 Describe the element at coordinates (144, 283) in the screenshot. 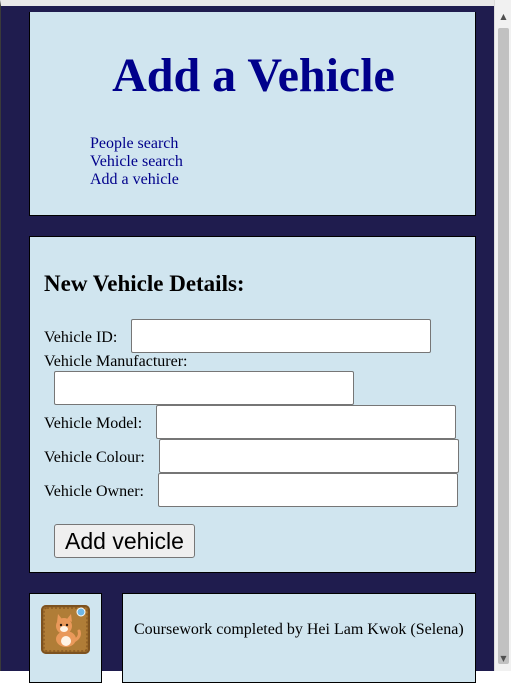

I see `form-heading: New Vehicle Details:` at that location.